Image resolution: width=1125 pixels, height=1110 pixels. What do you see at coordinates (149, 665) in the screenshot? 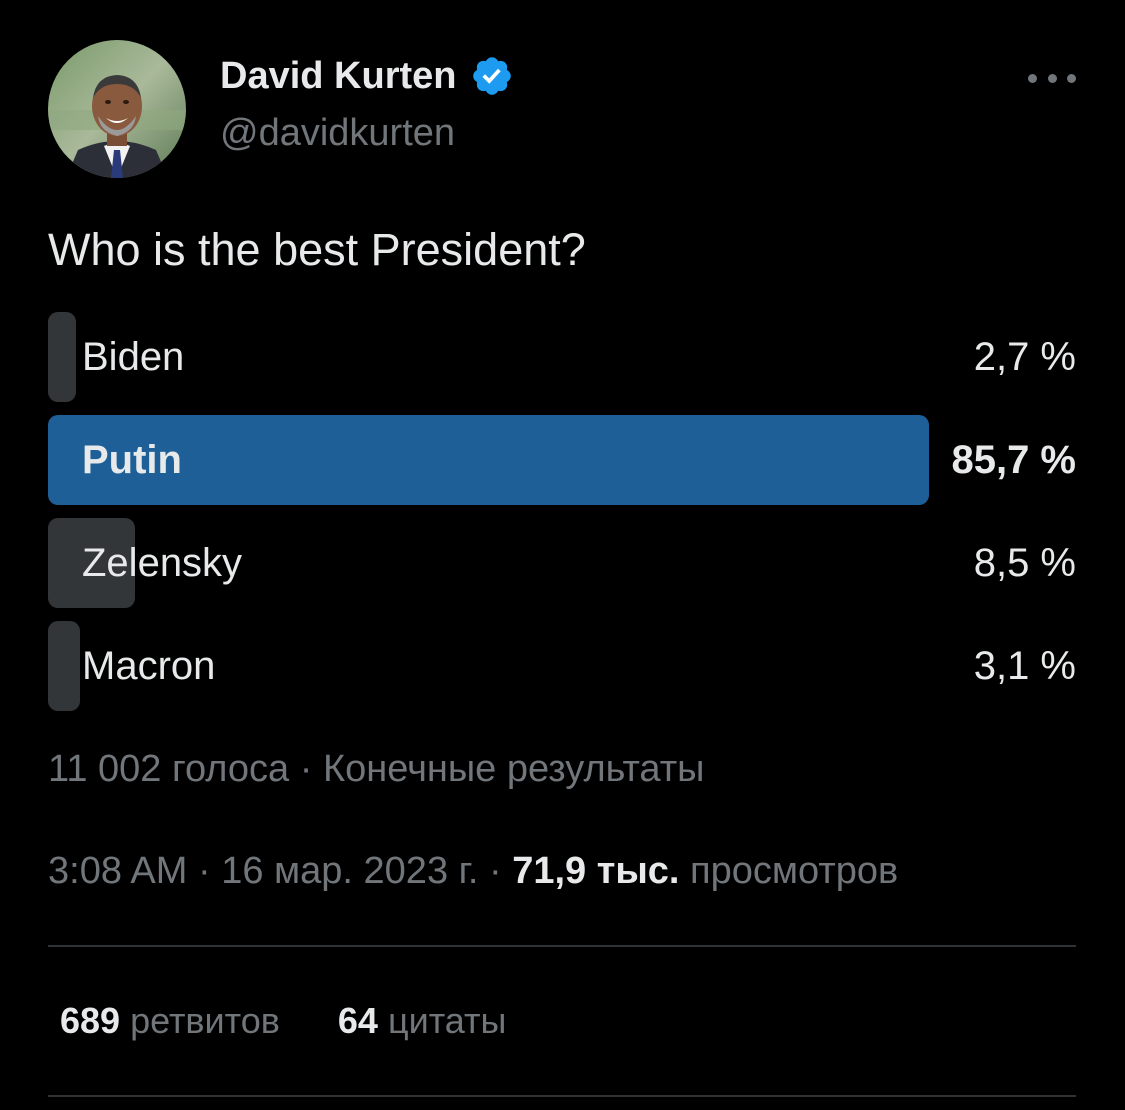
I see `poll-option-label: Macron` at bounding box center [149, 665].